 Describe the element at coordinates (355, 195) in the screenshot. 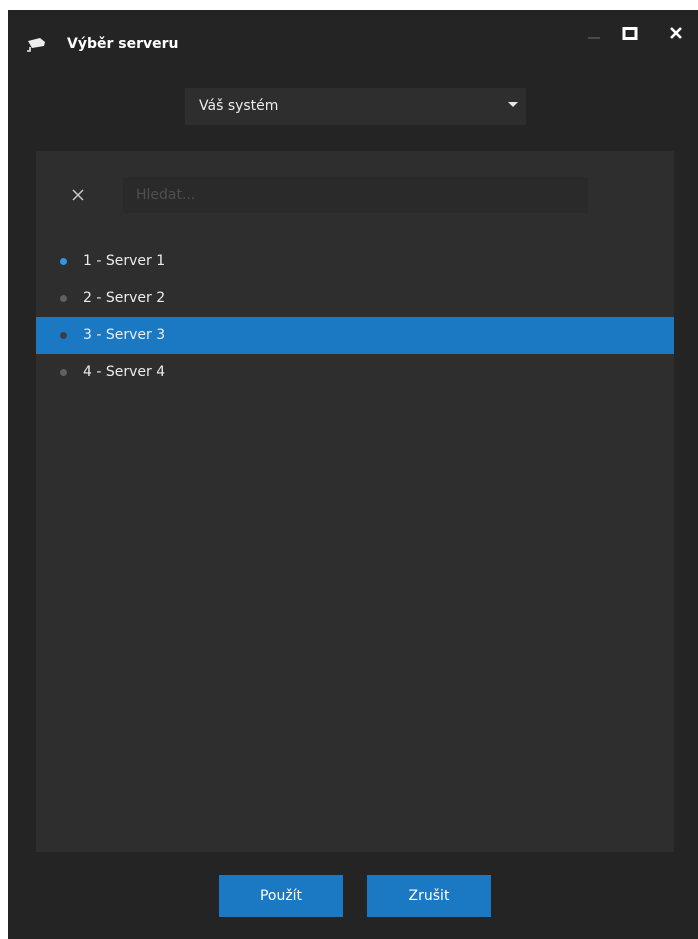

I see `search-input` at that location.